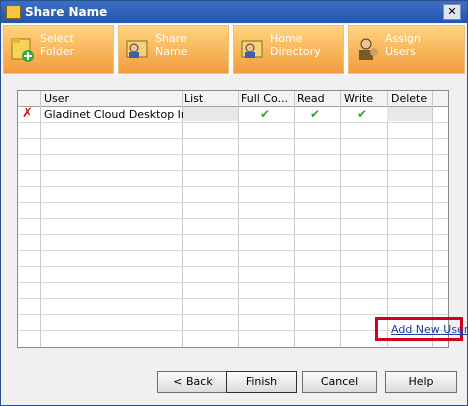 Image resolution: width=468 pixels, height=406 pixels. I want to click on list-cell, so click(210, 114).